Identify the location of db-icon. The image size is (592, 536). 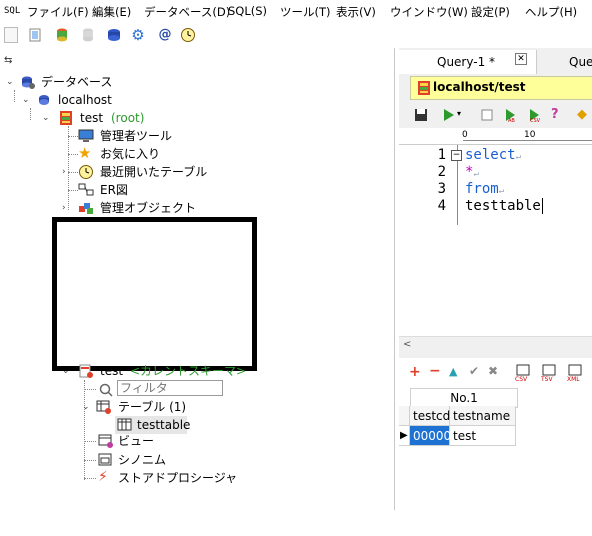
(114, 35).